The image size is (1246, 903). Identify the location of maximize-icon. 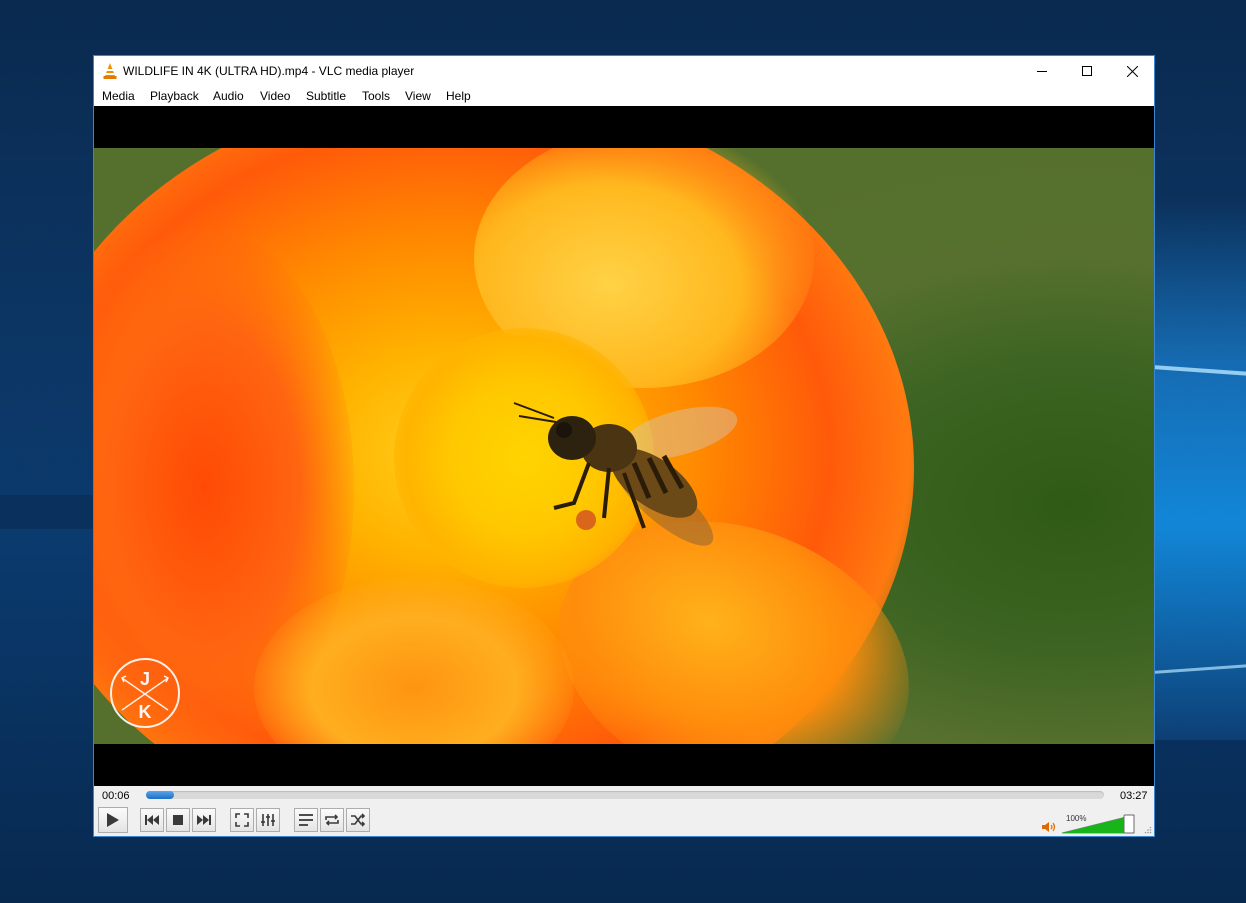
(1087, 71).